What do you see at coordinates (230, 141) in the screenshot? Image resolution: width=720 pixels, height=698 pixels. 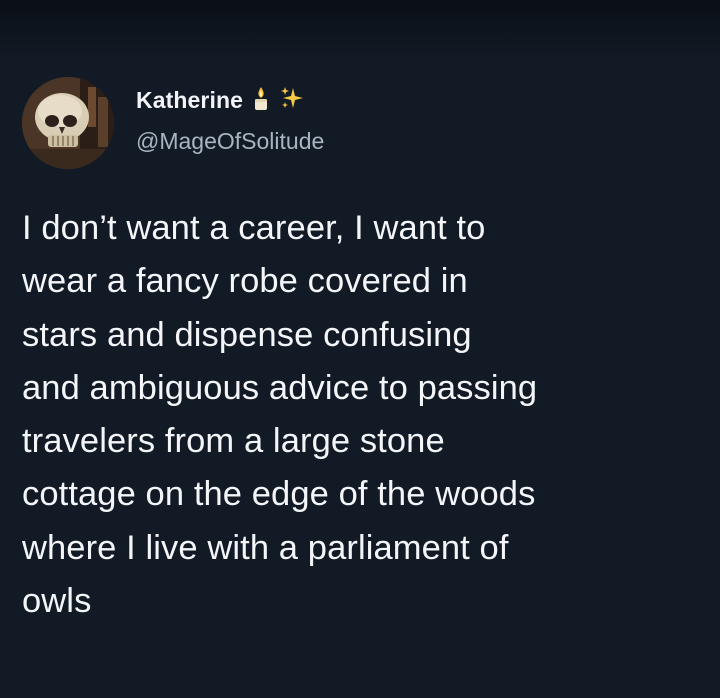 I see `user-handle: @MageOfSolitude` at bounding box center [230, 141].